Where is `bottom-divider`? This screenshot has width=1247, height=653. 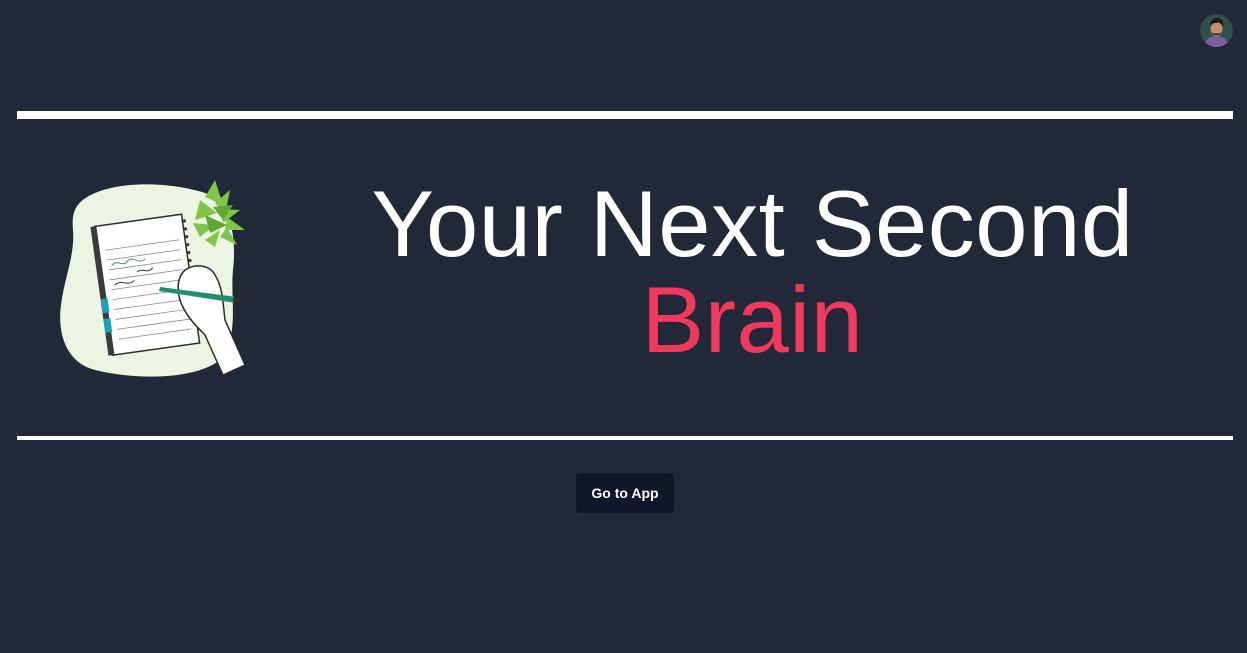
bottom-divider is located at coordinates (625, 438).